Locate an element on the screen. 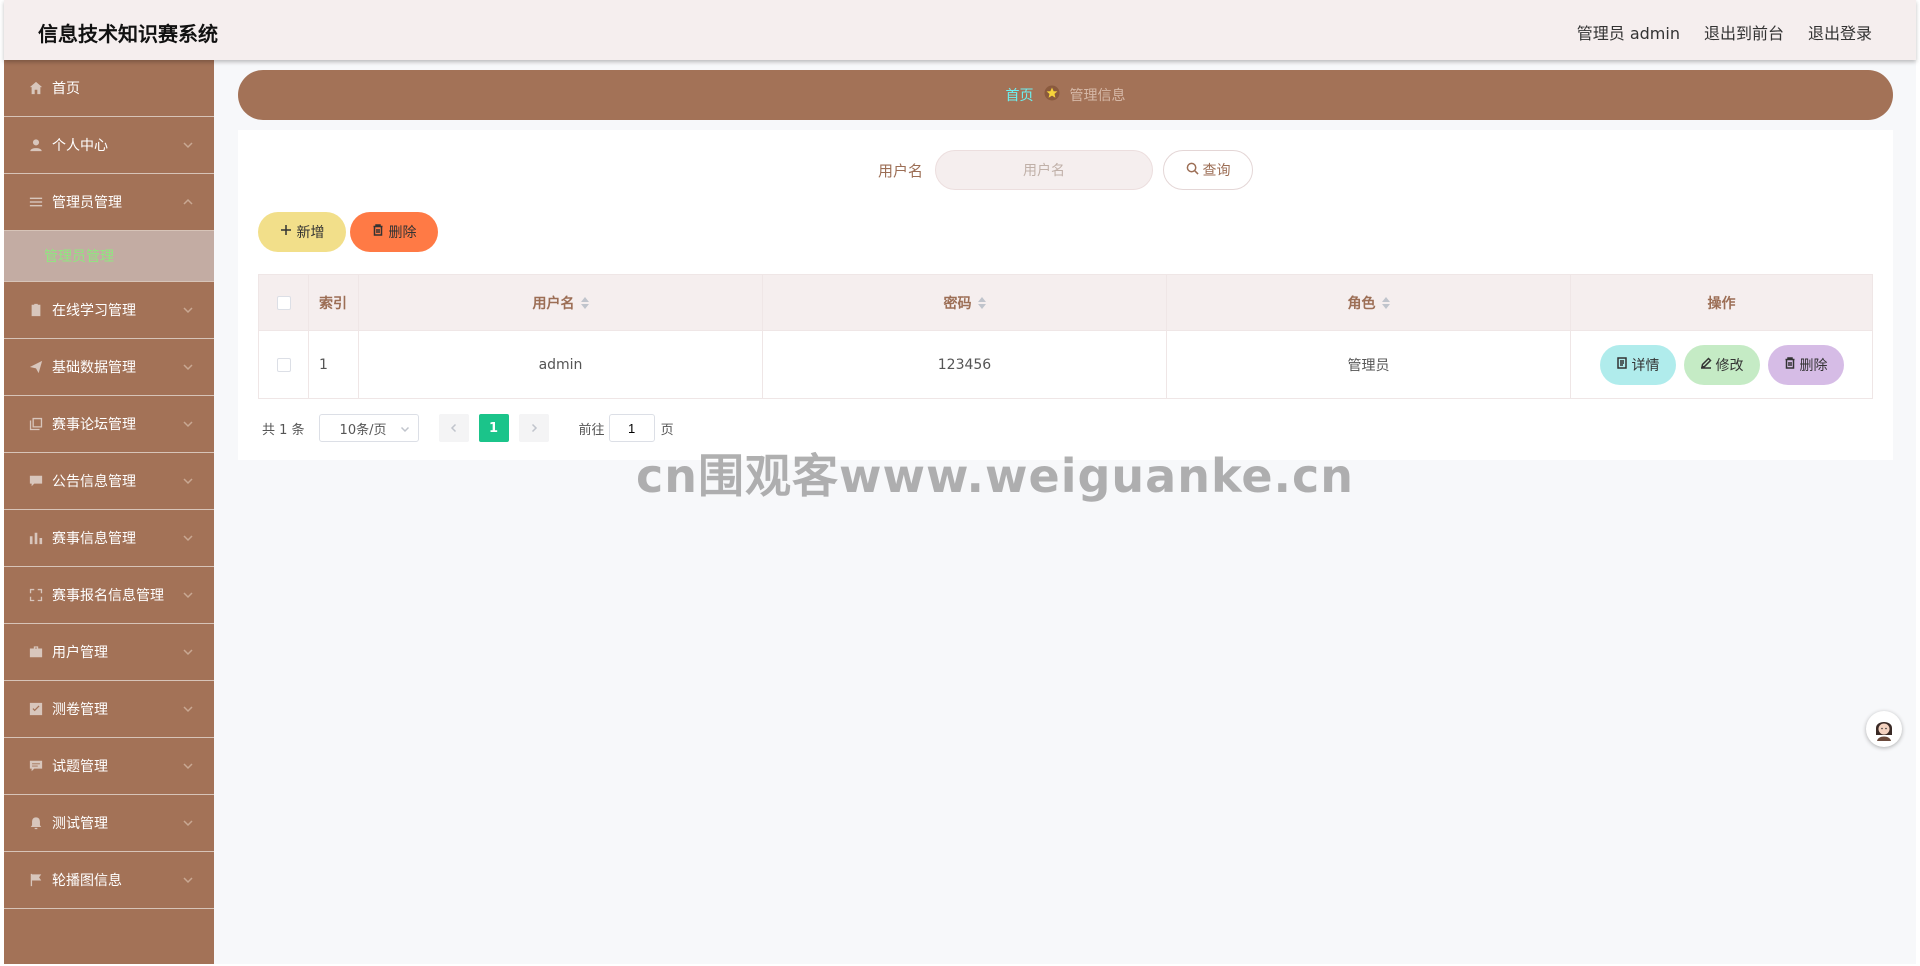 The image size is (1920, 966). sidebar-item-admin-management: 管理员管理 is located at coordinates (109, 202).